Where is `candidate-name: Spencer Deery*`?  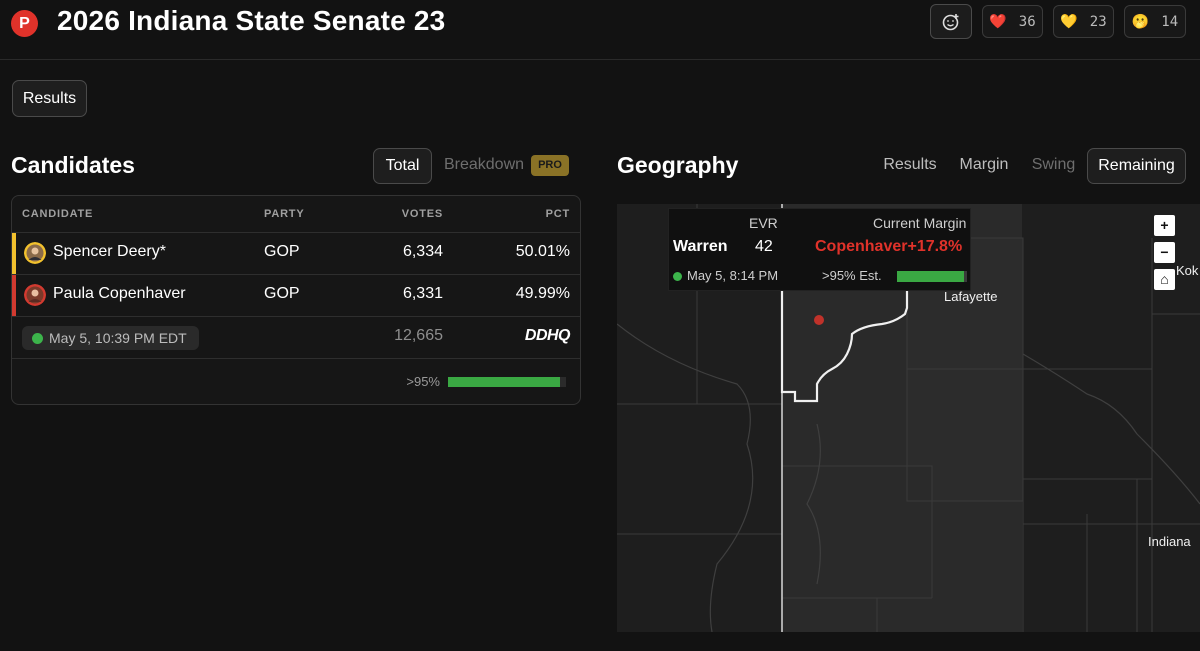 candidate-name: Spencer Deery* is located at coordinates (109, 251).